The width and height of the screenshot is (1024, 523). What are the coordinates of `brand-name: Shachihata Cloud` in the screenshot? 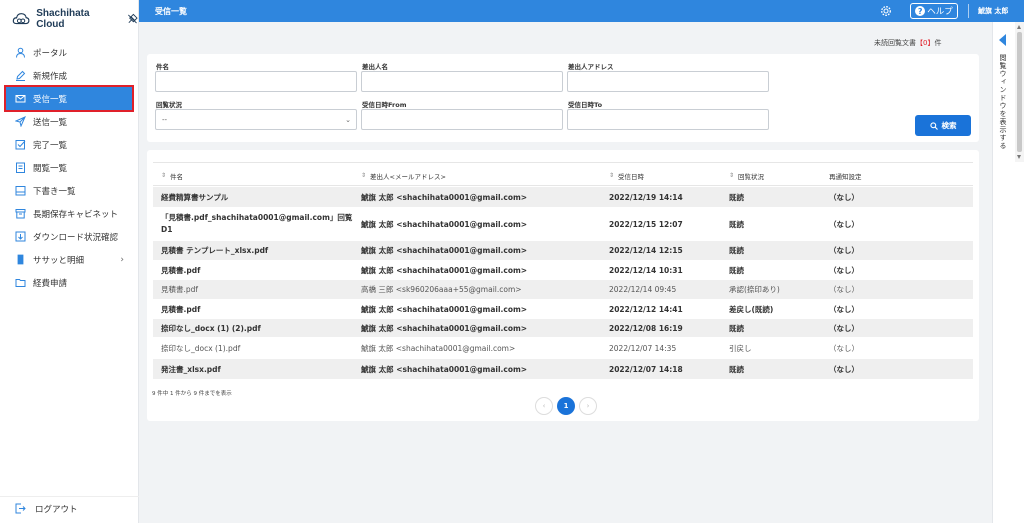 It's located at (63, 19).